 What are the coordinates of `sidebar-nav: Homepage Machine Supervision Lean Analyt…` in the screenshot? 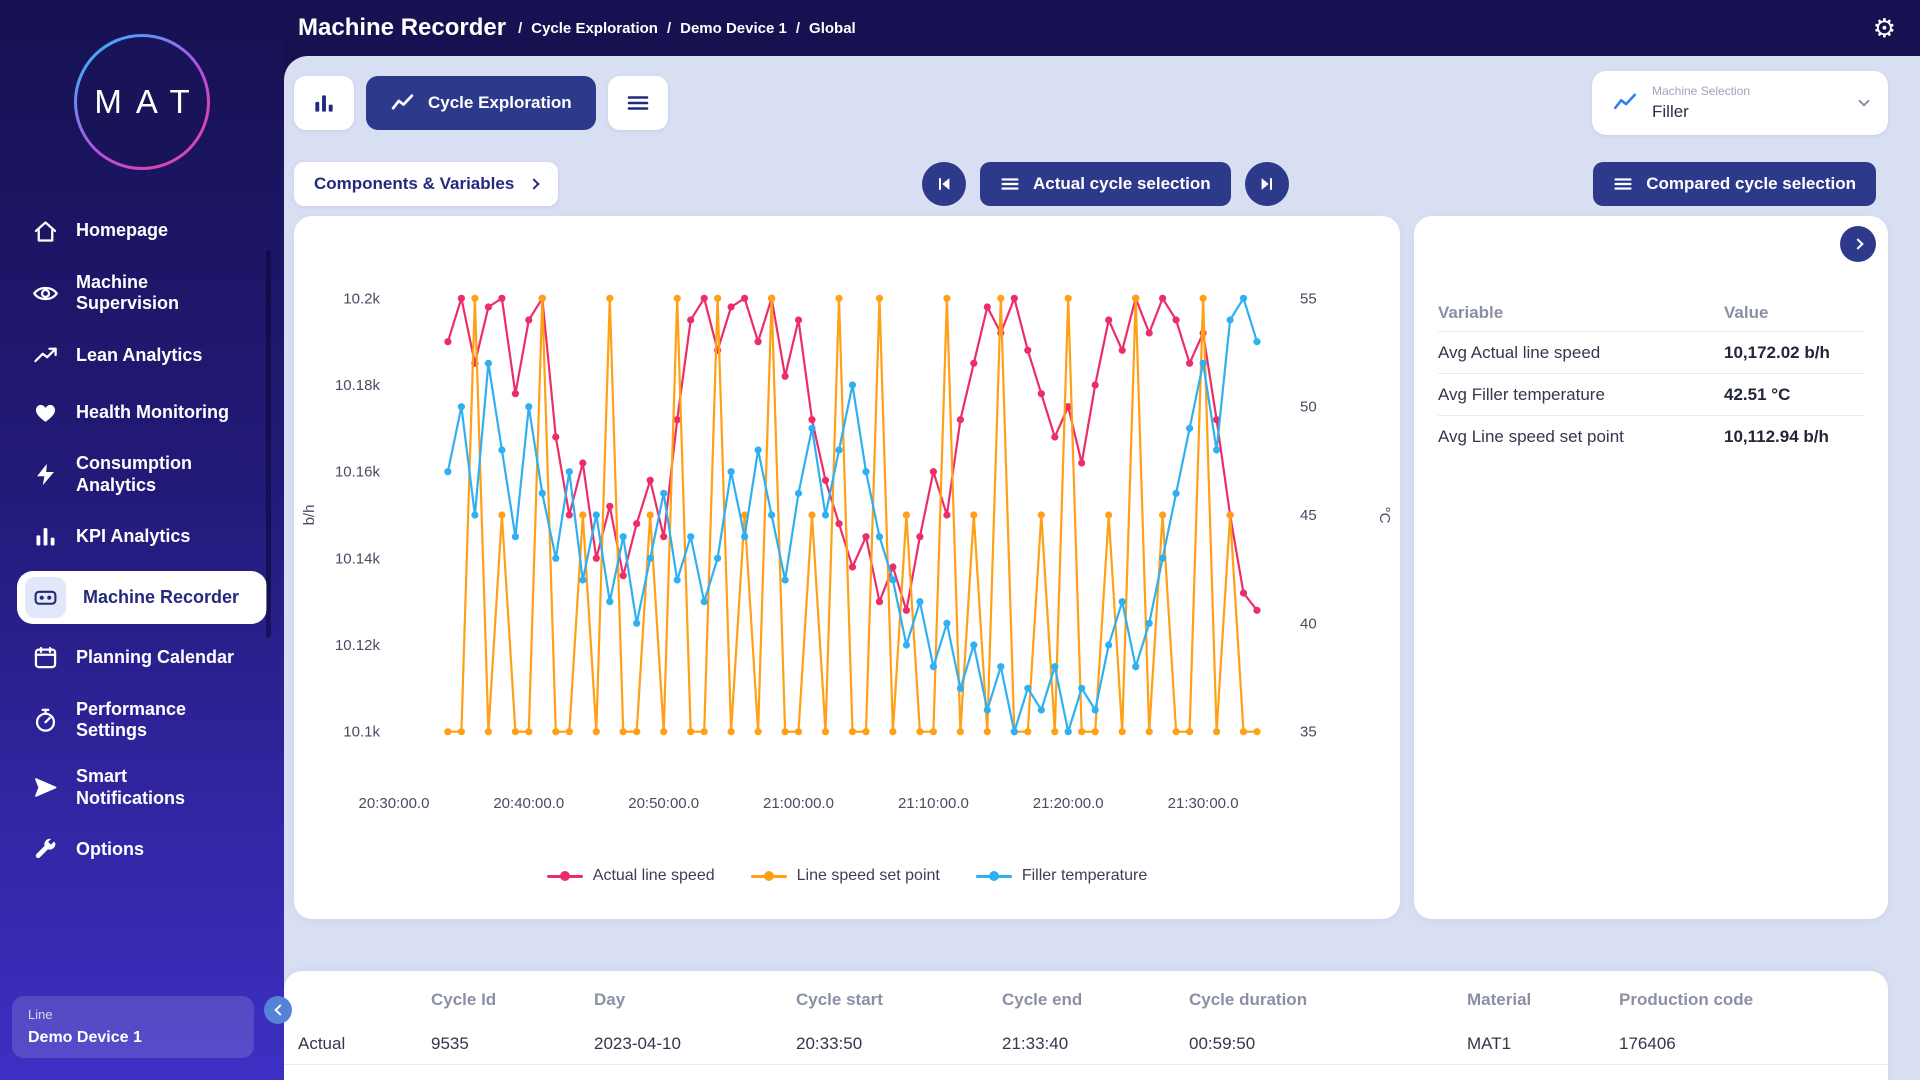 It's located at (142, 538).